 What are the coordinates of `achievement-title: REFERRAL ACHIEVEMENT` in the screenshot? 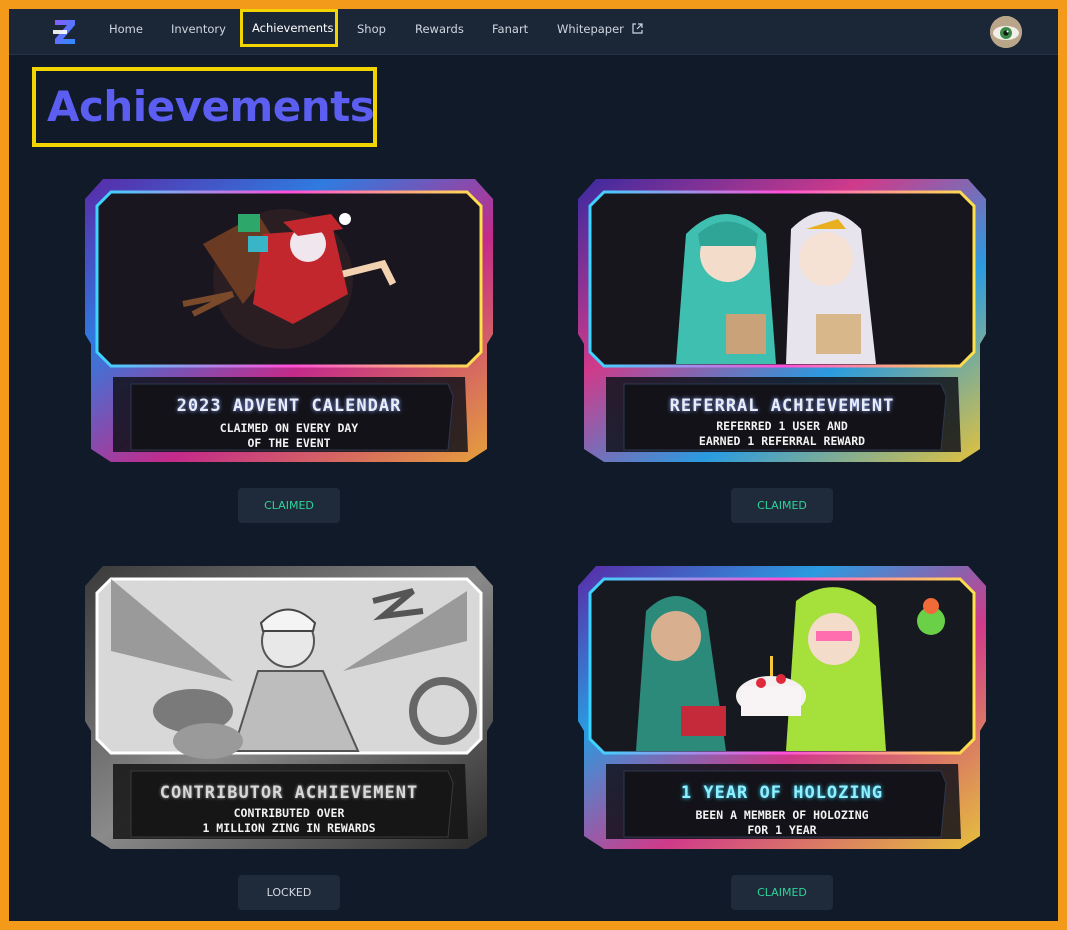 It's located at (782, 406).